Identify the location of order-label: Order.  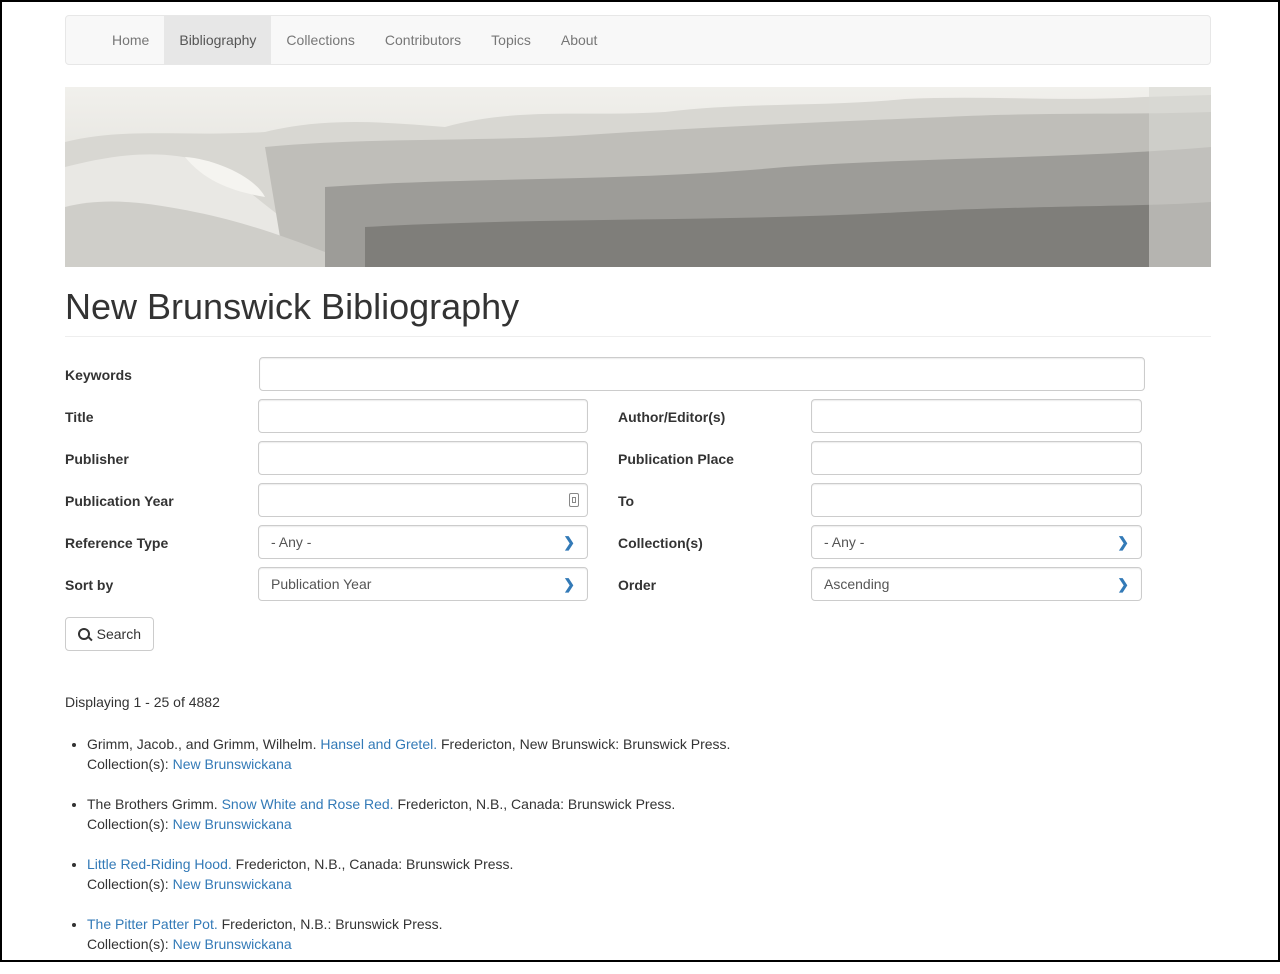
(637, 585).